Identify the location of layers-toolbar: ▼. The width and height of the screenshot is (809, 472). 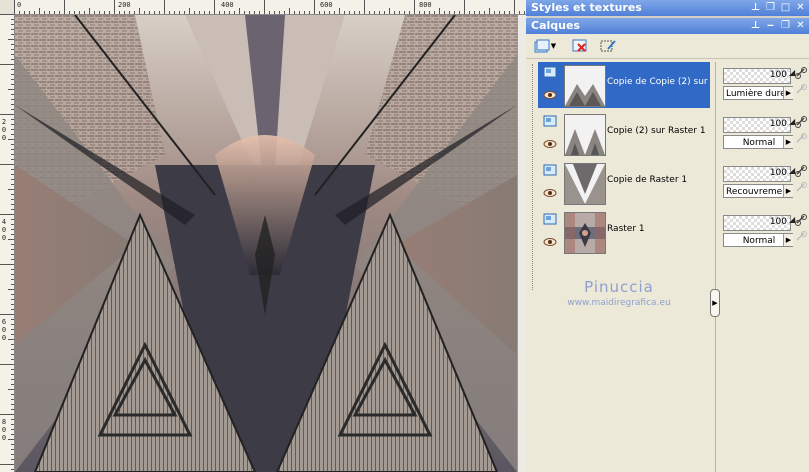
(667, 46).